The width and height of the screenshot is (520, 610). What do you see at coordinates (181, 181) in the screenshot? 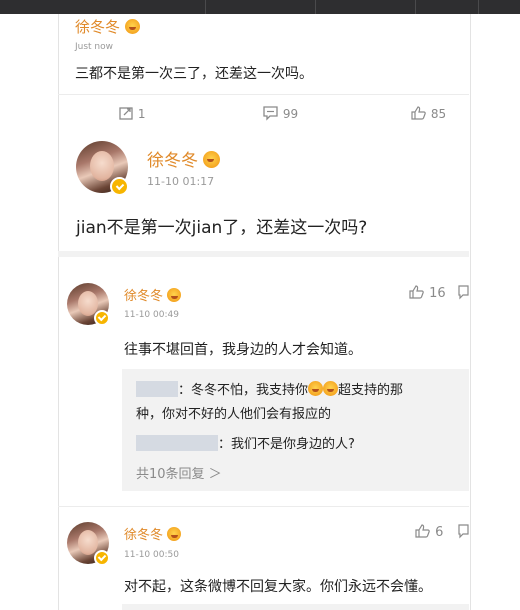
I see `post-time: 11-10 01:17` at bounding box center [181, 181].